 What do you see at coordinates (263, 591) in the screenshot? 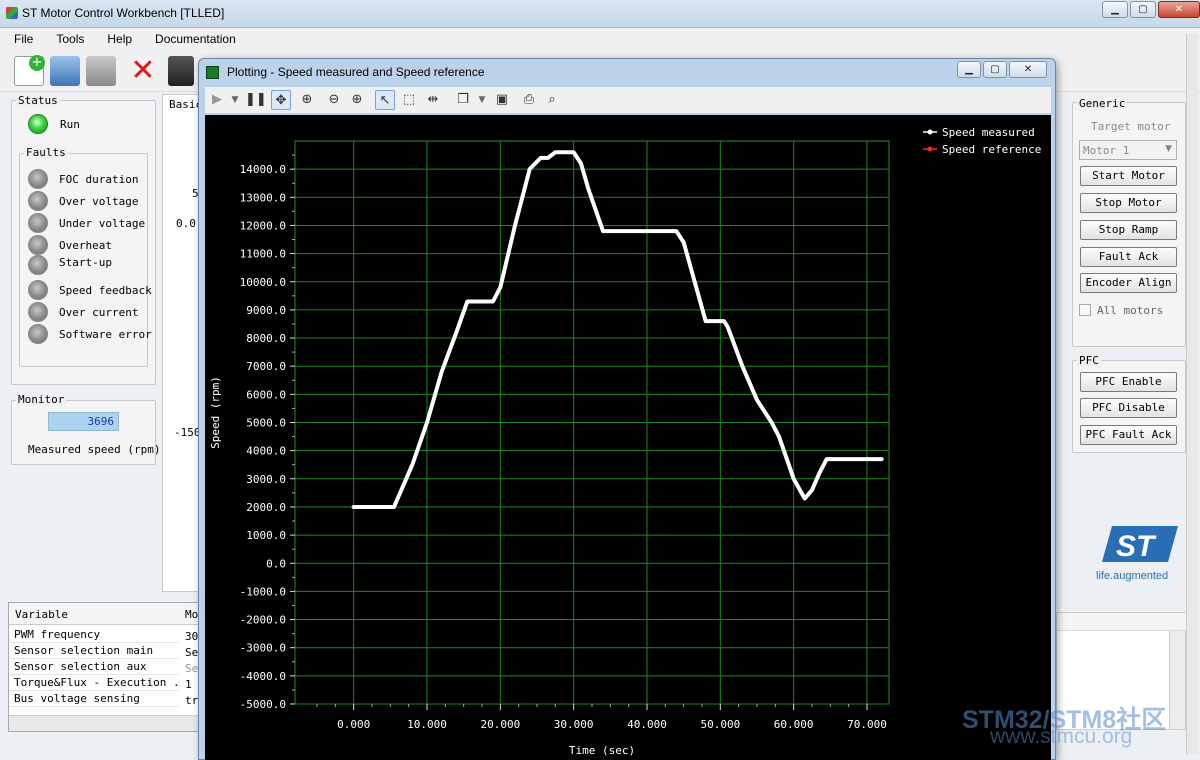
I see `y-tick-label: -1000.0` at bounding box center [263, 591].